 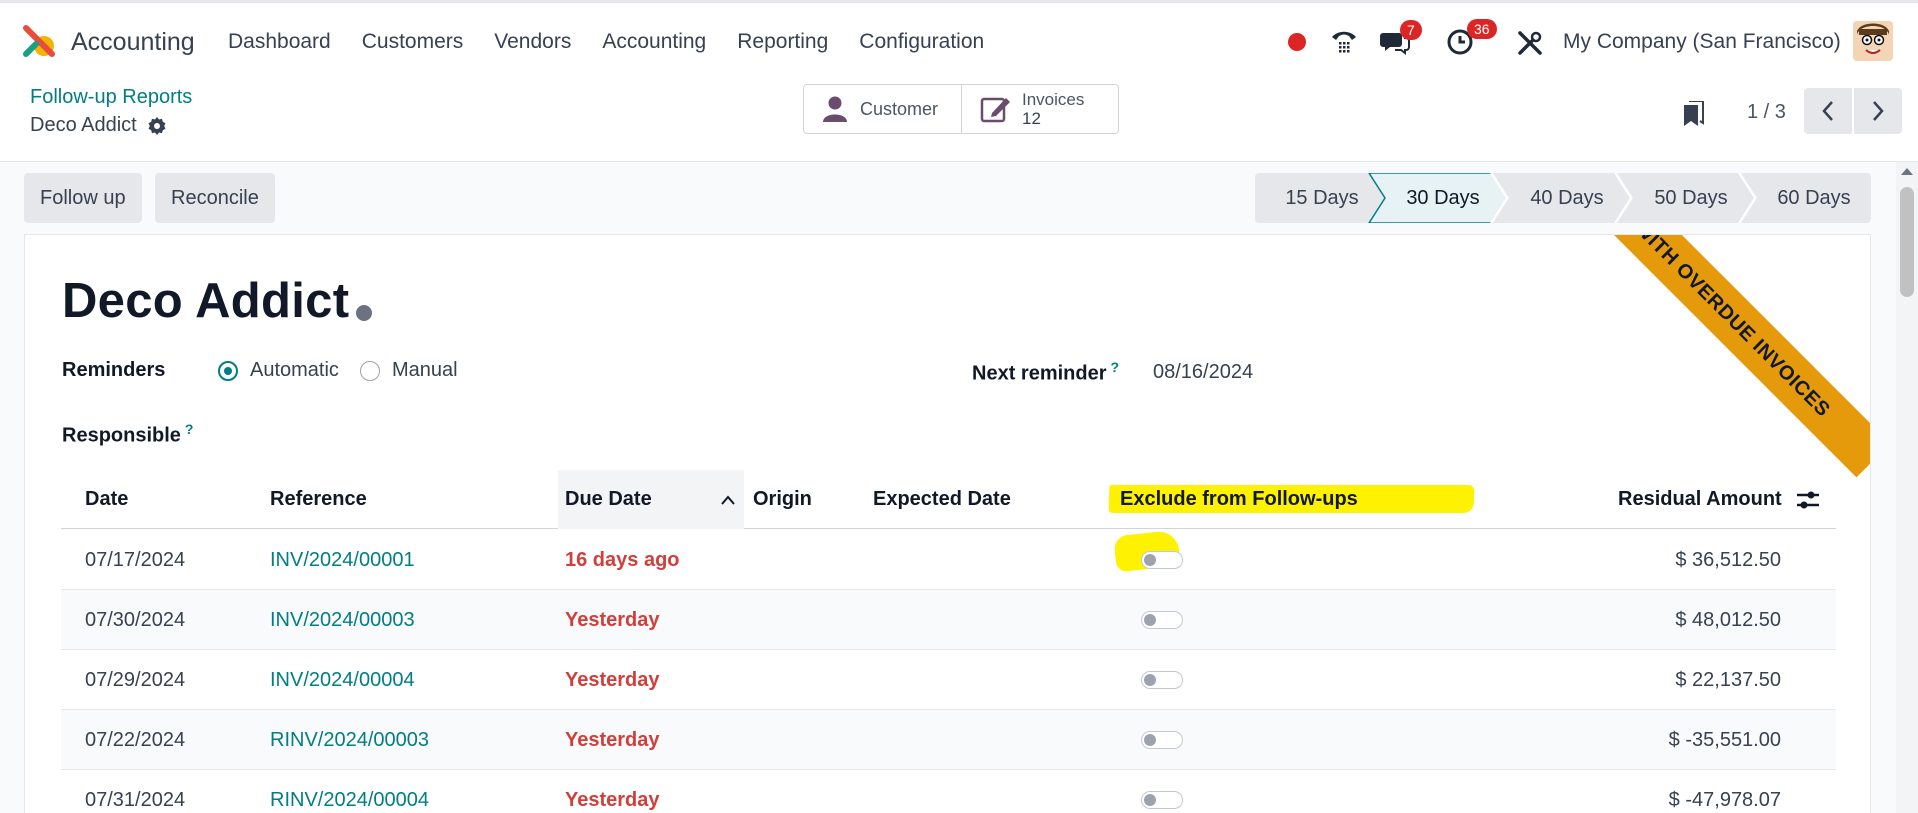 What do you see at coordinates (135, 799) in the screenshot?
I see `row-date: 07/31/2024` at bounding box center [135, 799].